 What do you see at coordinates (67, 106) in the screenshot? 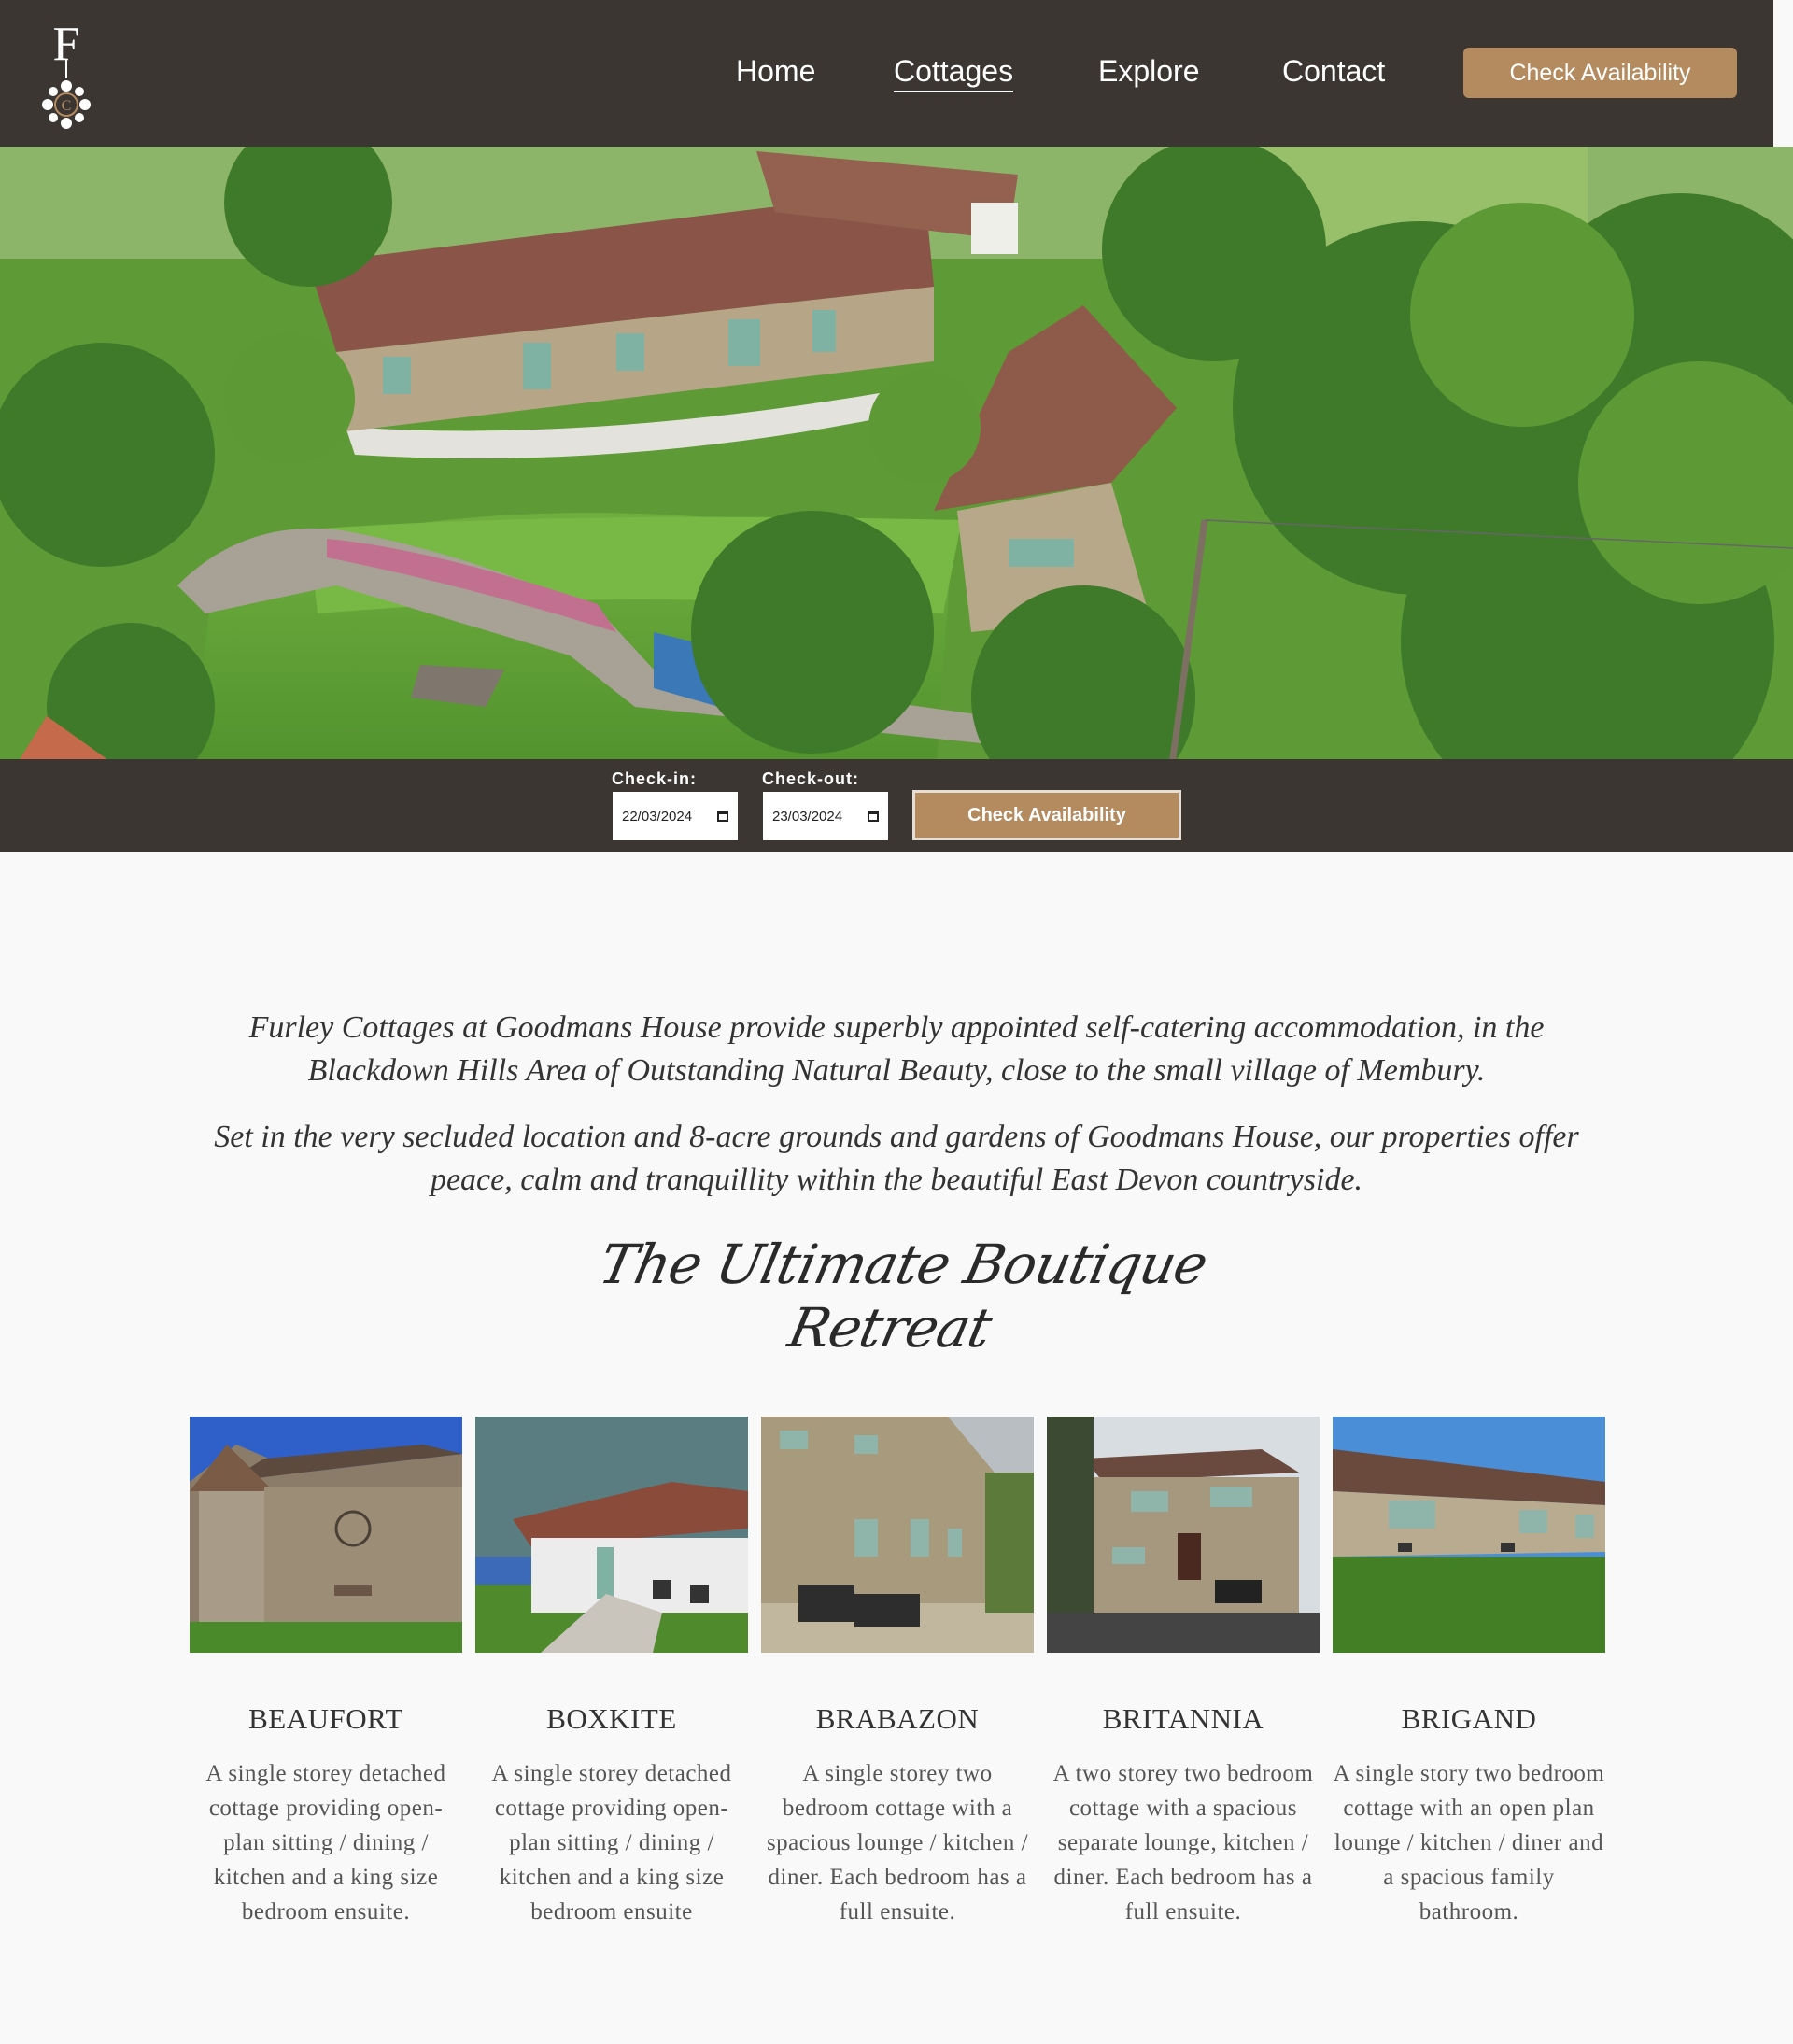
I see `svg-text: C` at bounding box center [67, 106].